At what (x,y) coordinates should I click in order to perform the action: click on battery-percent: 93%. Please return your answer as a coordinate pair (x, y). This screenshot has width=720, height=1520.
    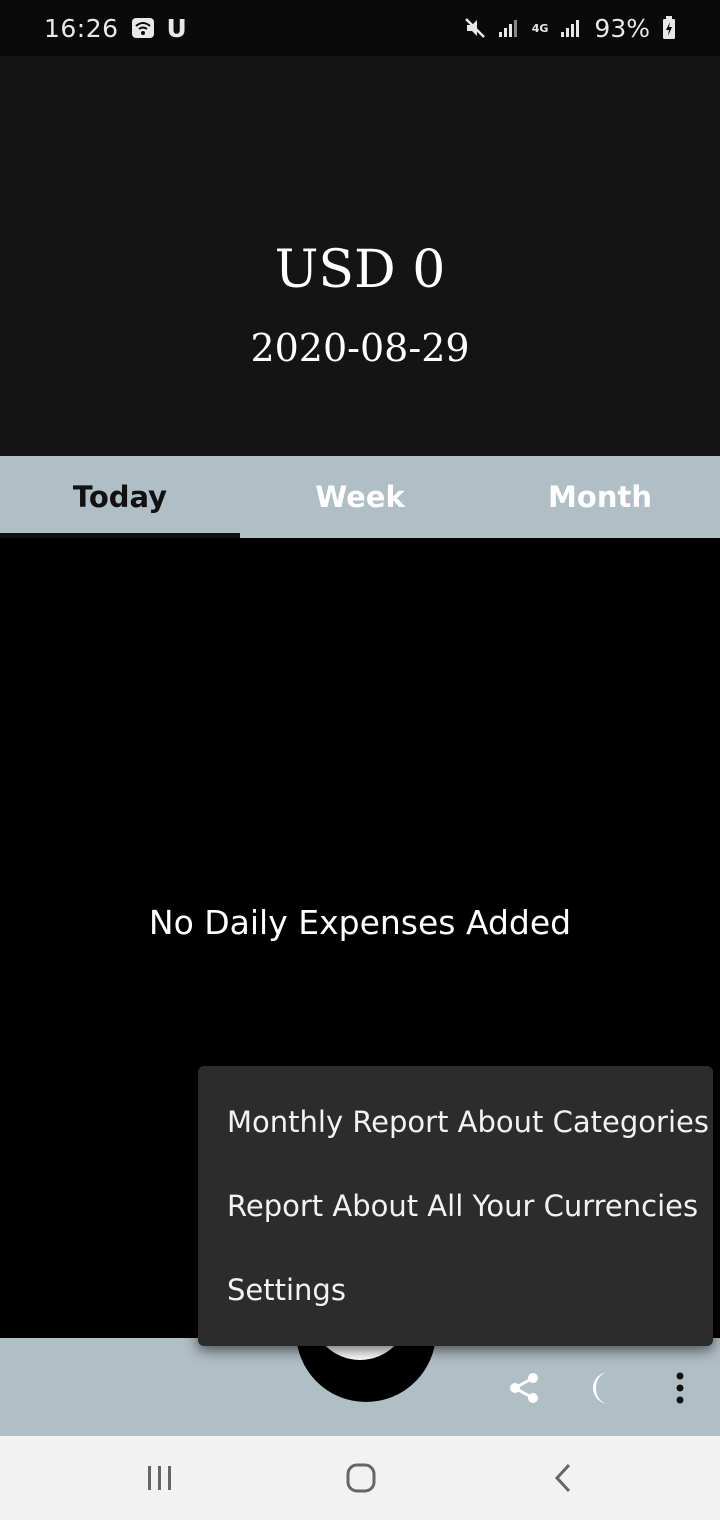
    Looking at the image, I should click on (622, 28).